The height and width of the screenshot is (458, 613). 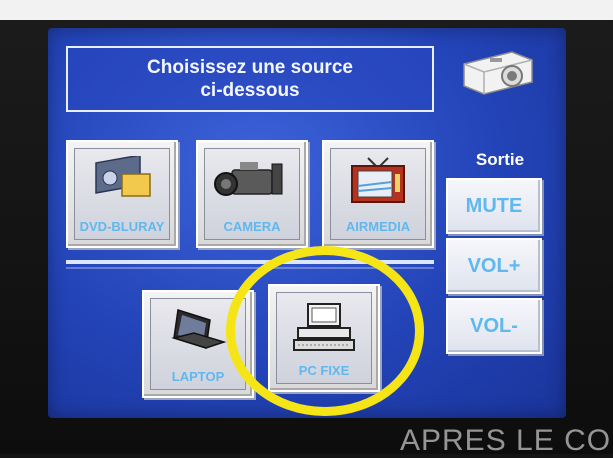 I want to click on title-line-1: Choisissez une source, so click(x=250, y=67).